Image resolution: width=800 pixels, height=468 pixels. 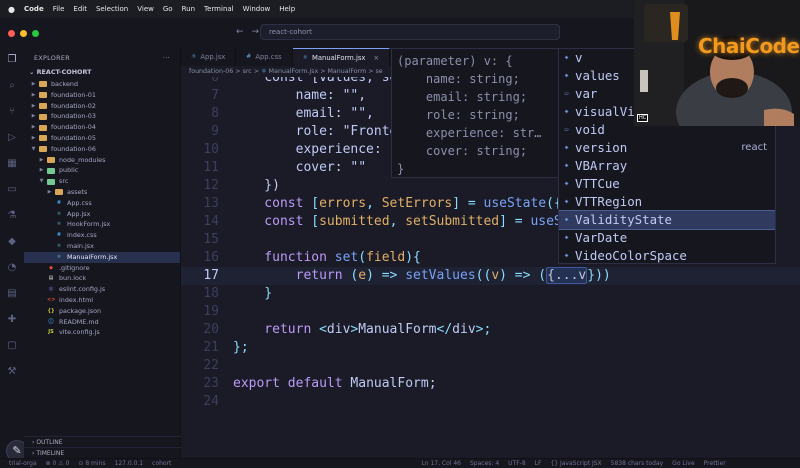 I want to click on menu-window: Window, so click(x=257, y=9).